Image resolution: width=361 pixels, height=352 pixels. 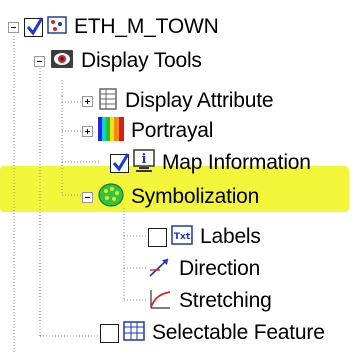 What do you see at coordinates (57, 27) in the screenshot?
I see `layer-icon` at bounding box center [57, 27].